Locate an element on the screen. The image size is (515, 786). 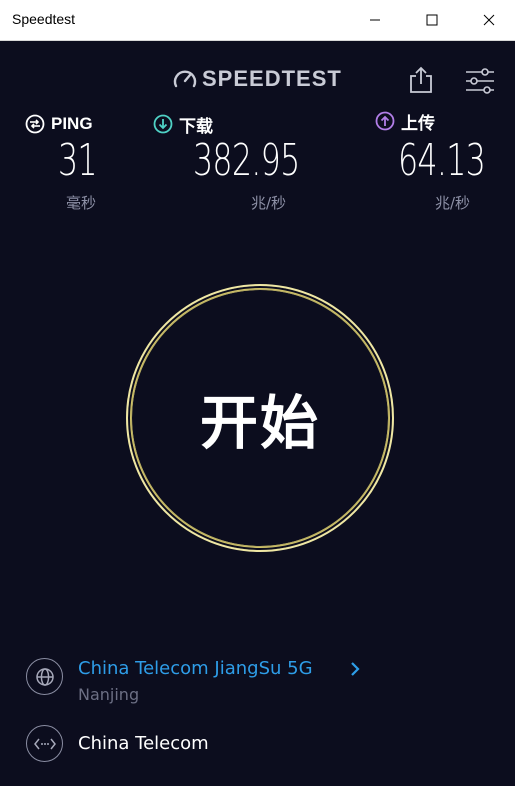
server-name: China Telecom JiangSu 5G is located at coordinates (195, 668).